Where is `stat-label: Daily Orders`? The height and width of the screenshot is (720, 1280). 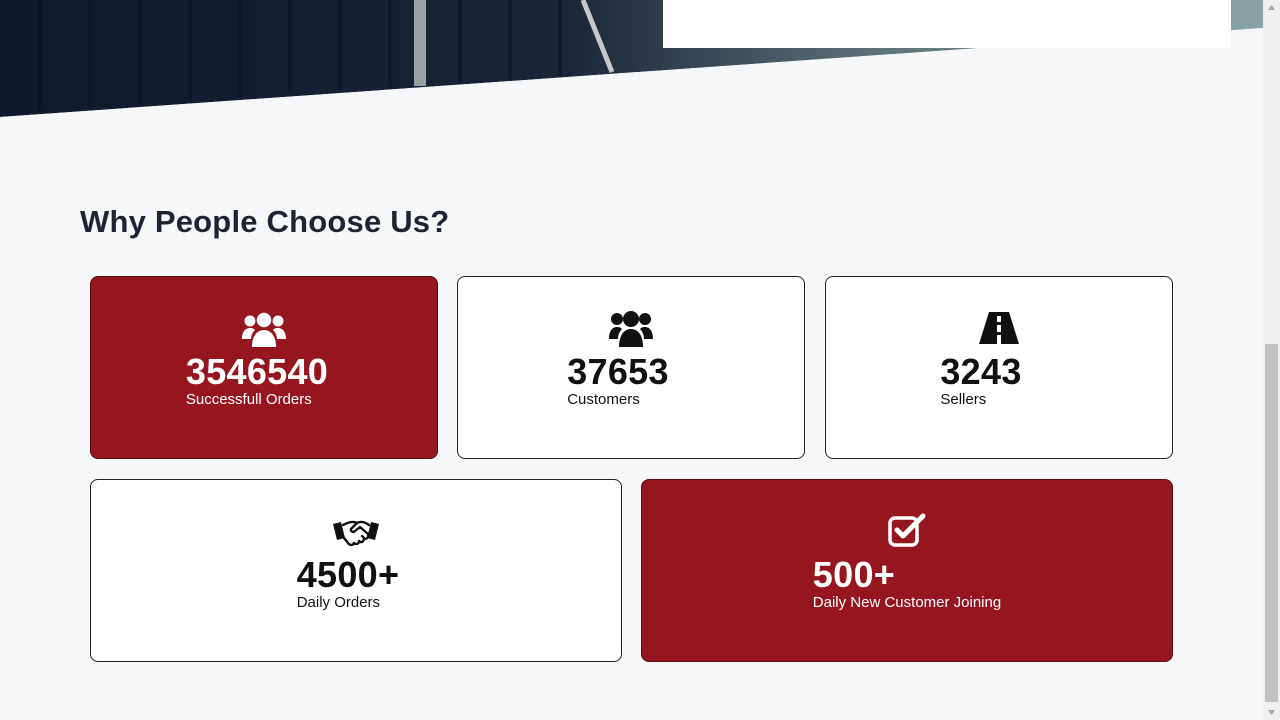 stat-label: Daily Orders is located at coordinates (338, 602).